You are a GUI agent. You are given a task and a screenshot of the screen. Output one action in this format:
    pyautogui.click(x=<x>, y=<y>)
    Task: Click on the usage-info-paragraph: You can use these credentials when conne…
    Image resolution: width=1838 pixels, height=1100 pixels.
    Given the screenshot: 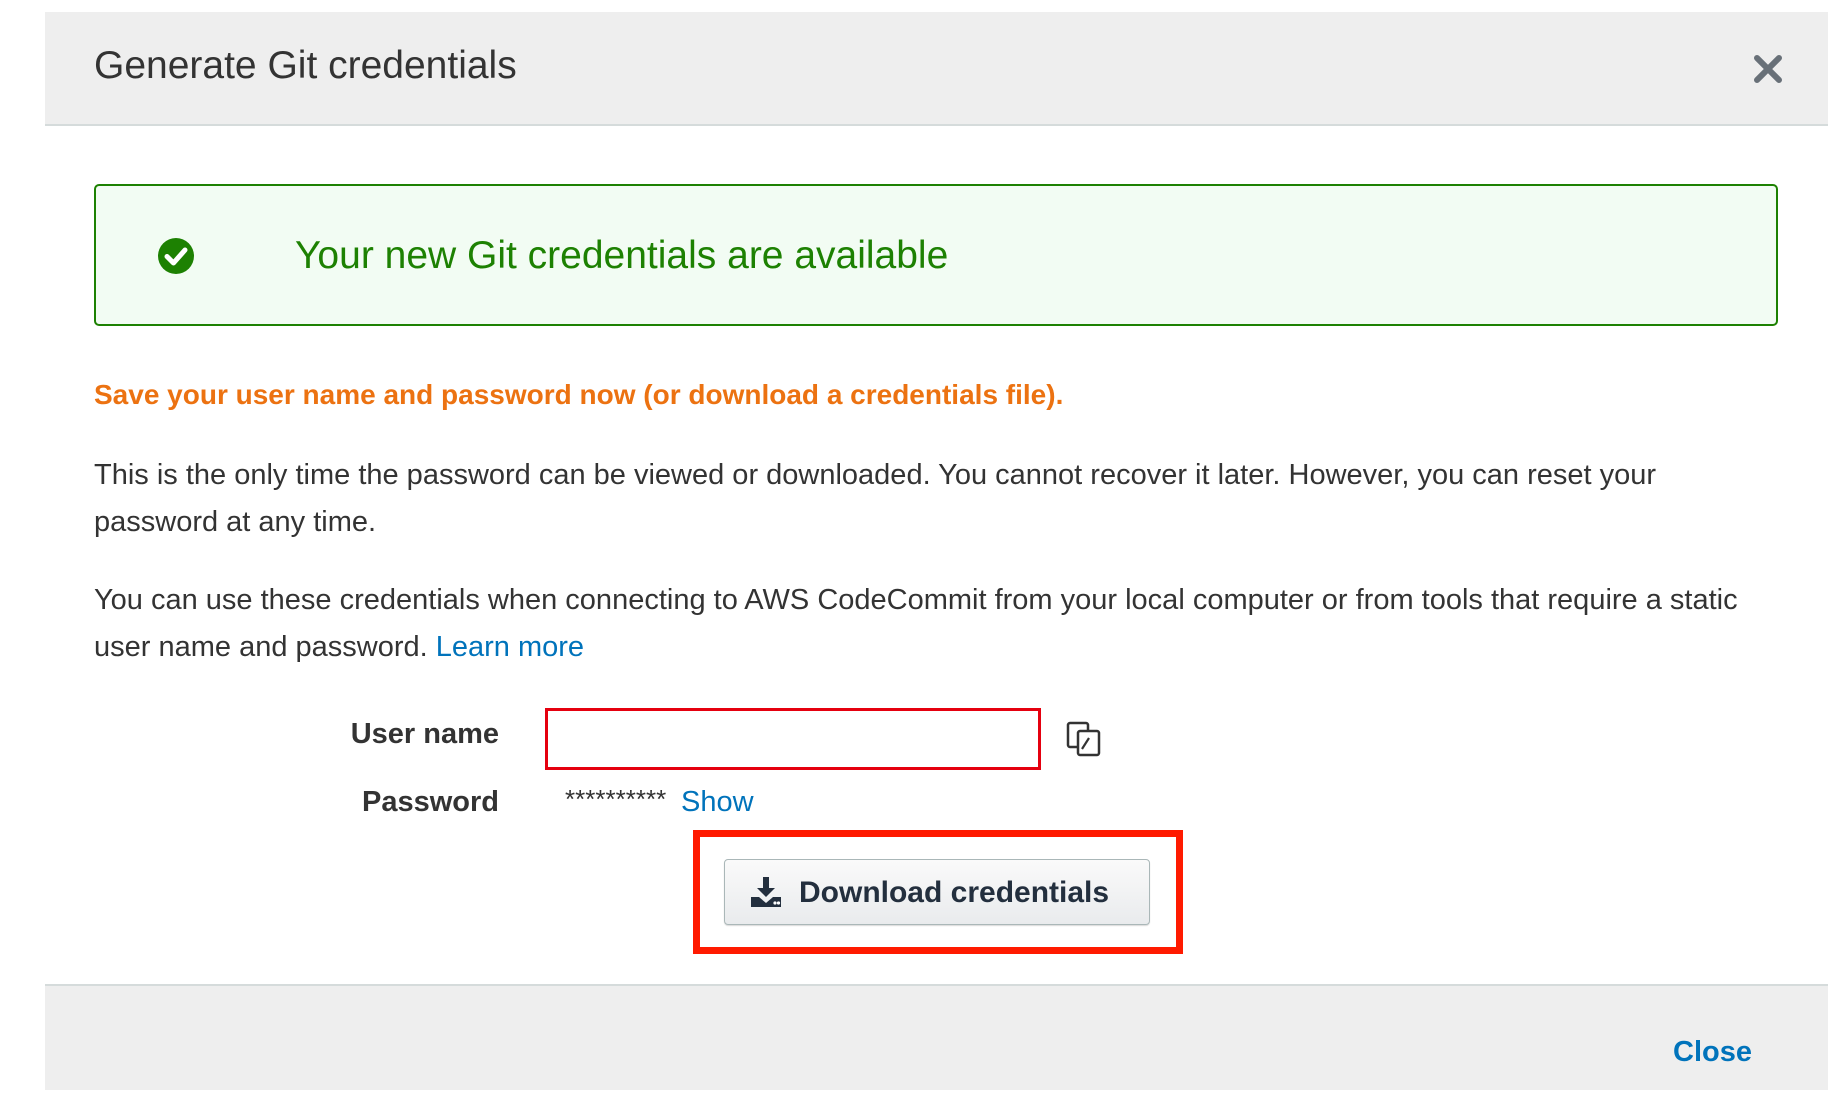 What is the action you would take?
    pyautogui.click(x=939, y=624)
    